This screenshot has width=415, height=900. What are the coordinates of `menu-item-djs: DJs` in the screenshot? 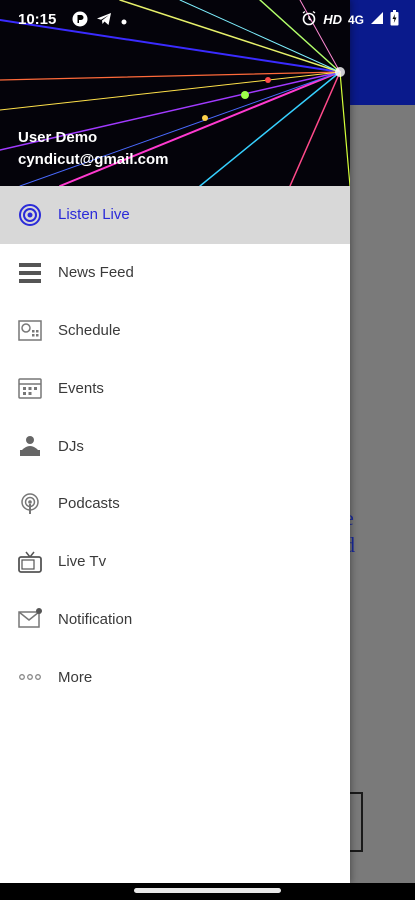 It's located at (175, 446).